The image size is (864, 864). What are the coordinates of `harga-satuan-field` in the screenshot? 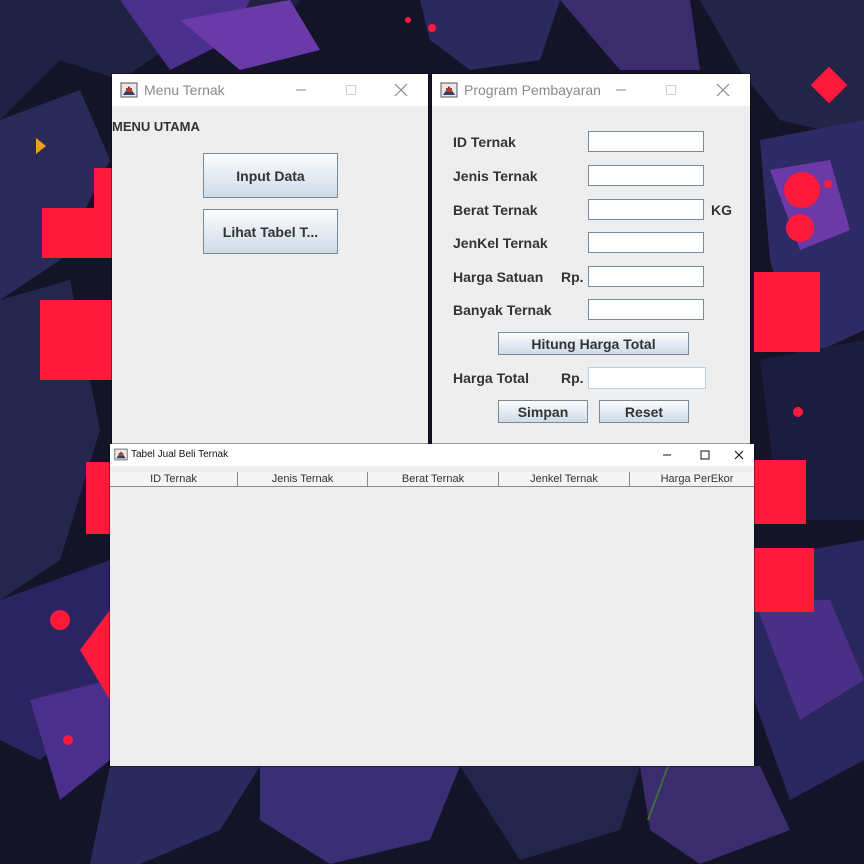 It's located at (646, 276).